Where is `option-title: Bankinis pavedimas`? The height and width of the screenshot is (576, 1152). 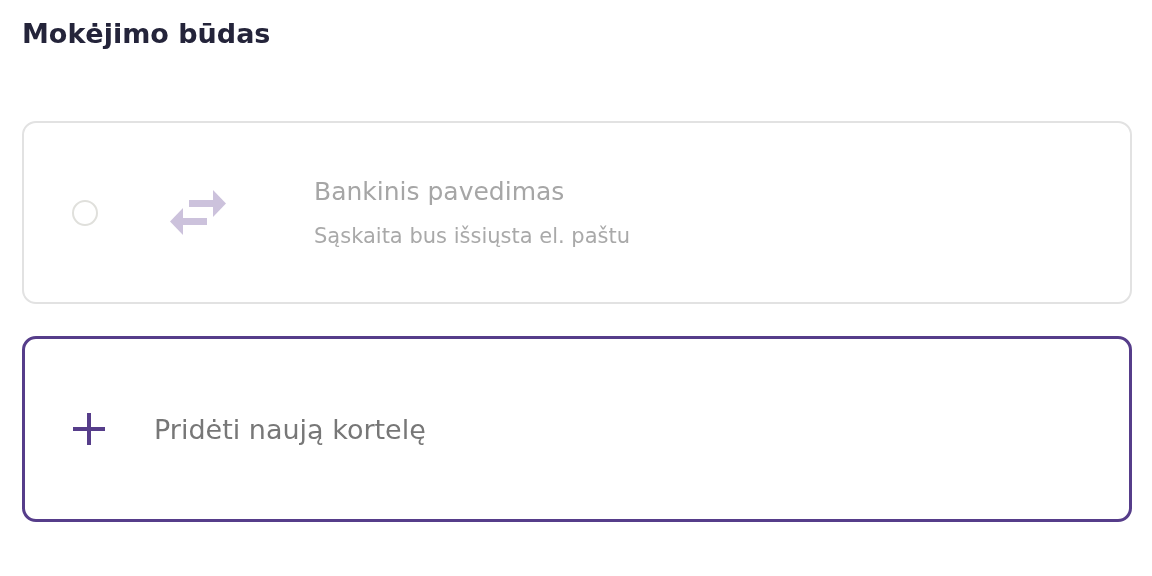 option-title: Bankinis pavedimas is located at coordinates (440, 191).